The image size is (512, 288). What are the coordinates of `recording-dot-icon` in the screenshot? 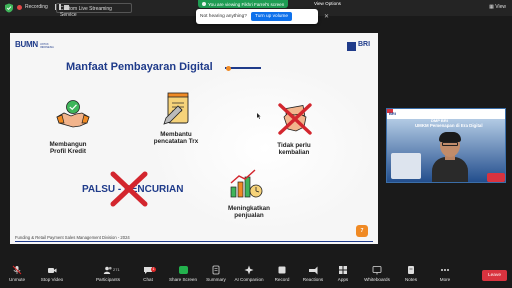 It's located at (19, 7).